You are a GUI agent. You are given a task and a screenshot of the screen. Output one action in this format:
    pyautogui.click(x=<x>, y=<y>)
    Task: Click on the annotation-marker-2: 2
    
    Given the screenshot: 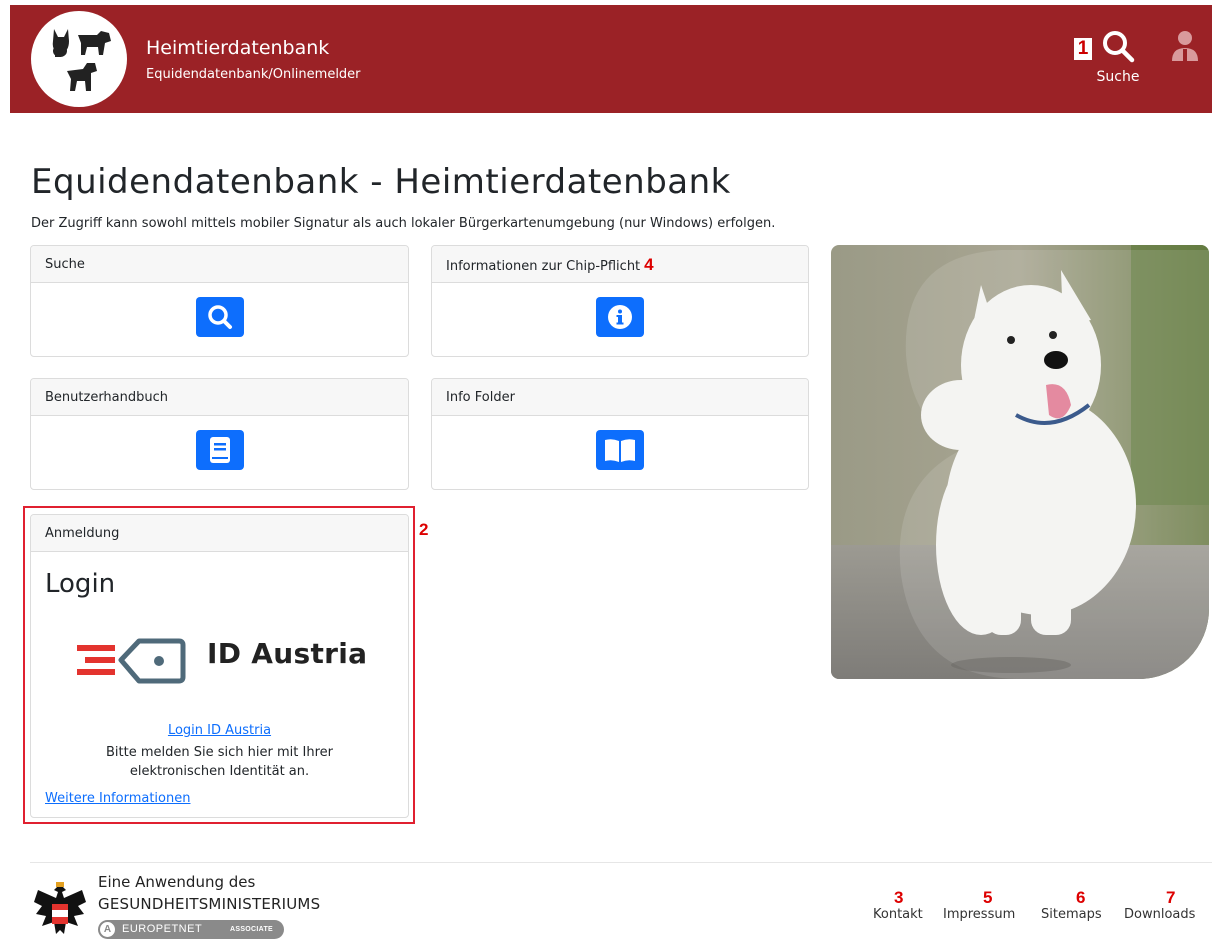 What is the action you would take?
    pyautogui.click(x=424, y=529)
    